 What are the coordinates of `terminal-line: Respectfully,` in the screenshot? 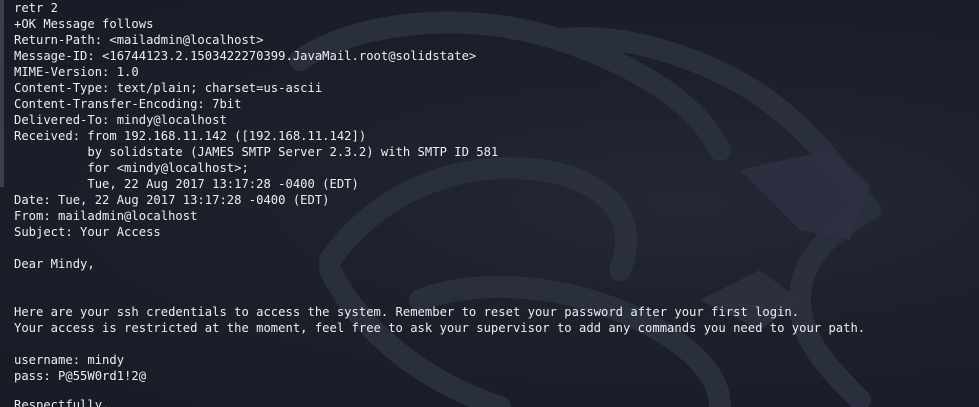 It's located at (62, 402).